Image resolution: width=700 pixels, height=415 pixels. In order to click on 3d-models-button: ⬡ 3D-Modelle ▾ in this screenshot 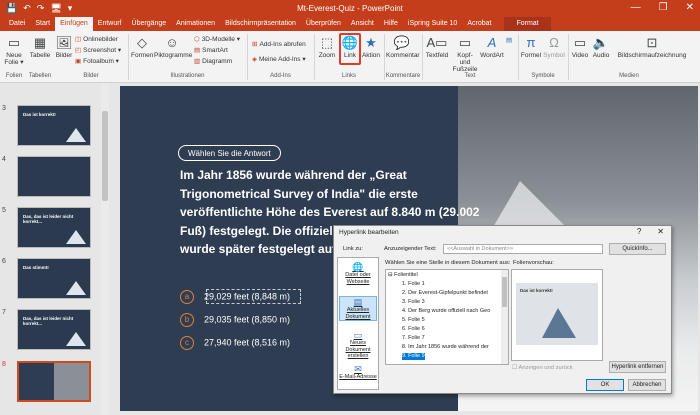, I will do `click(217, 39)`.